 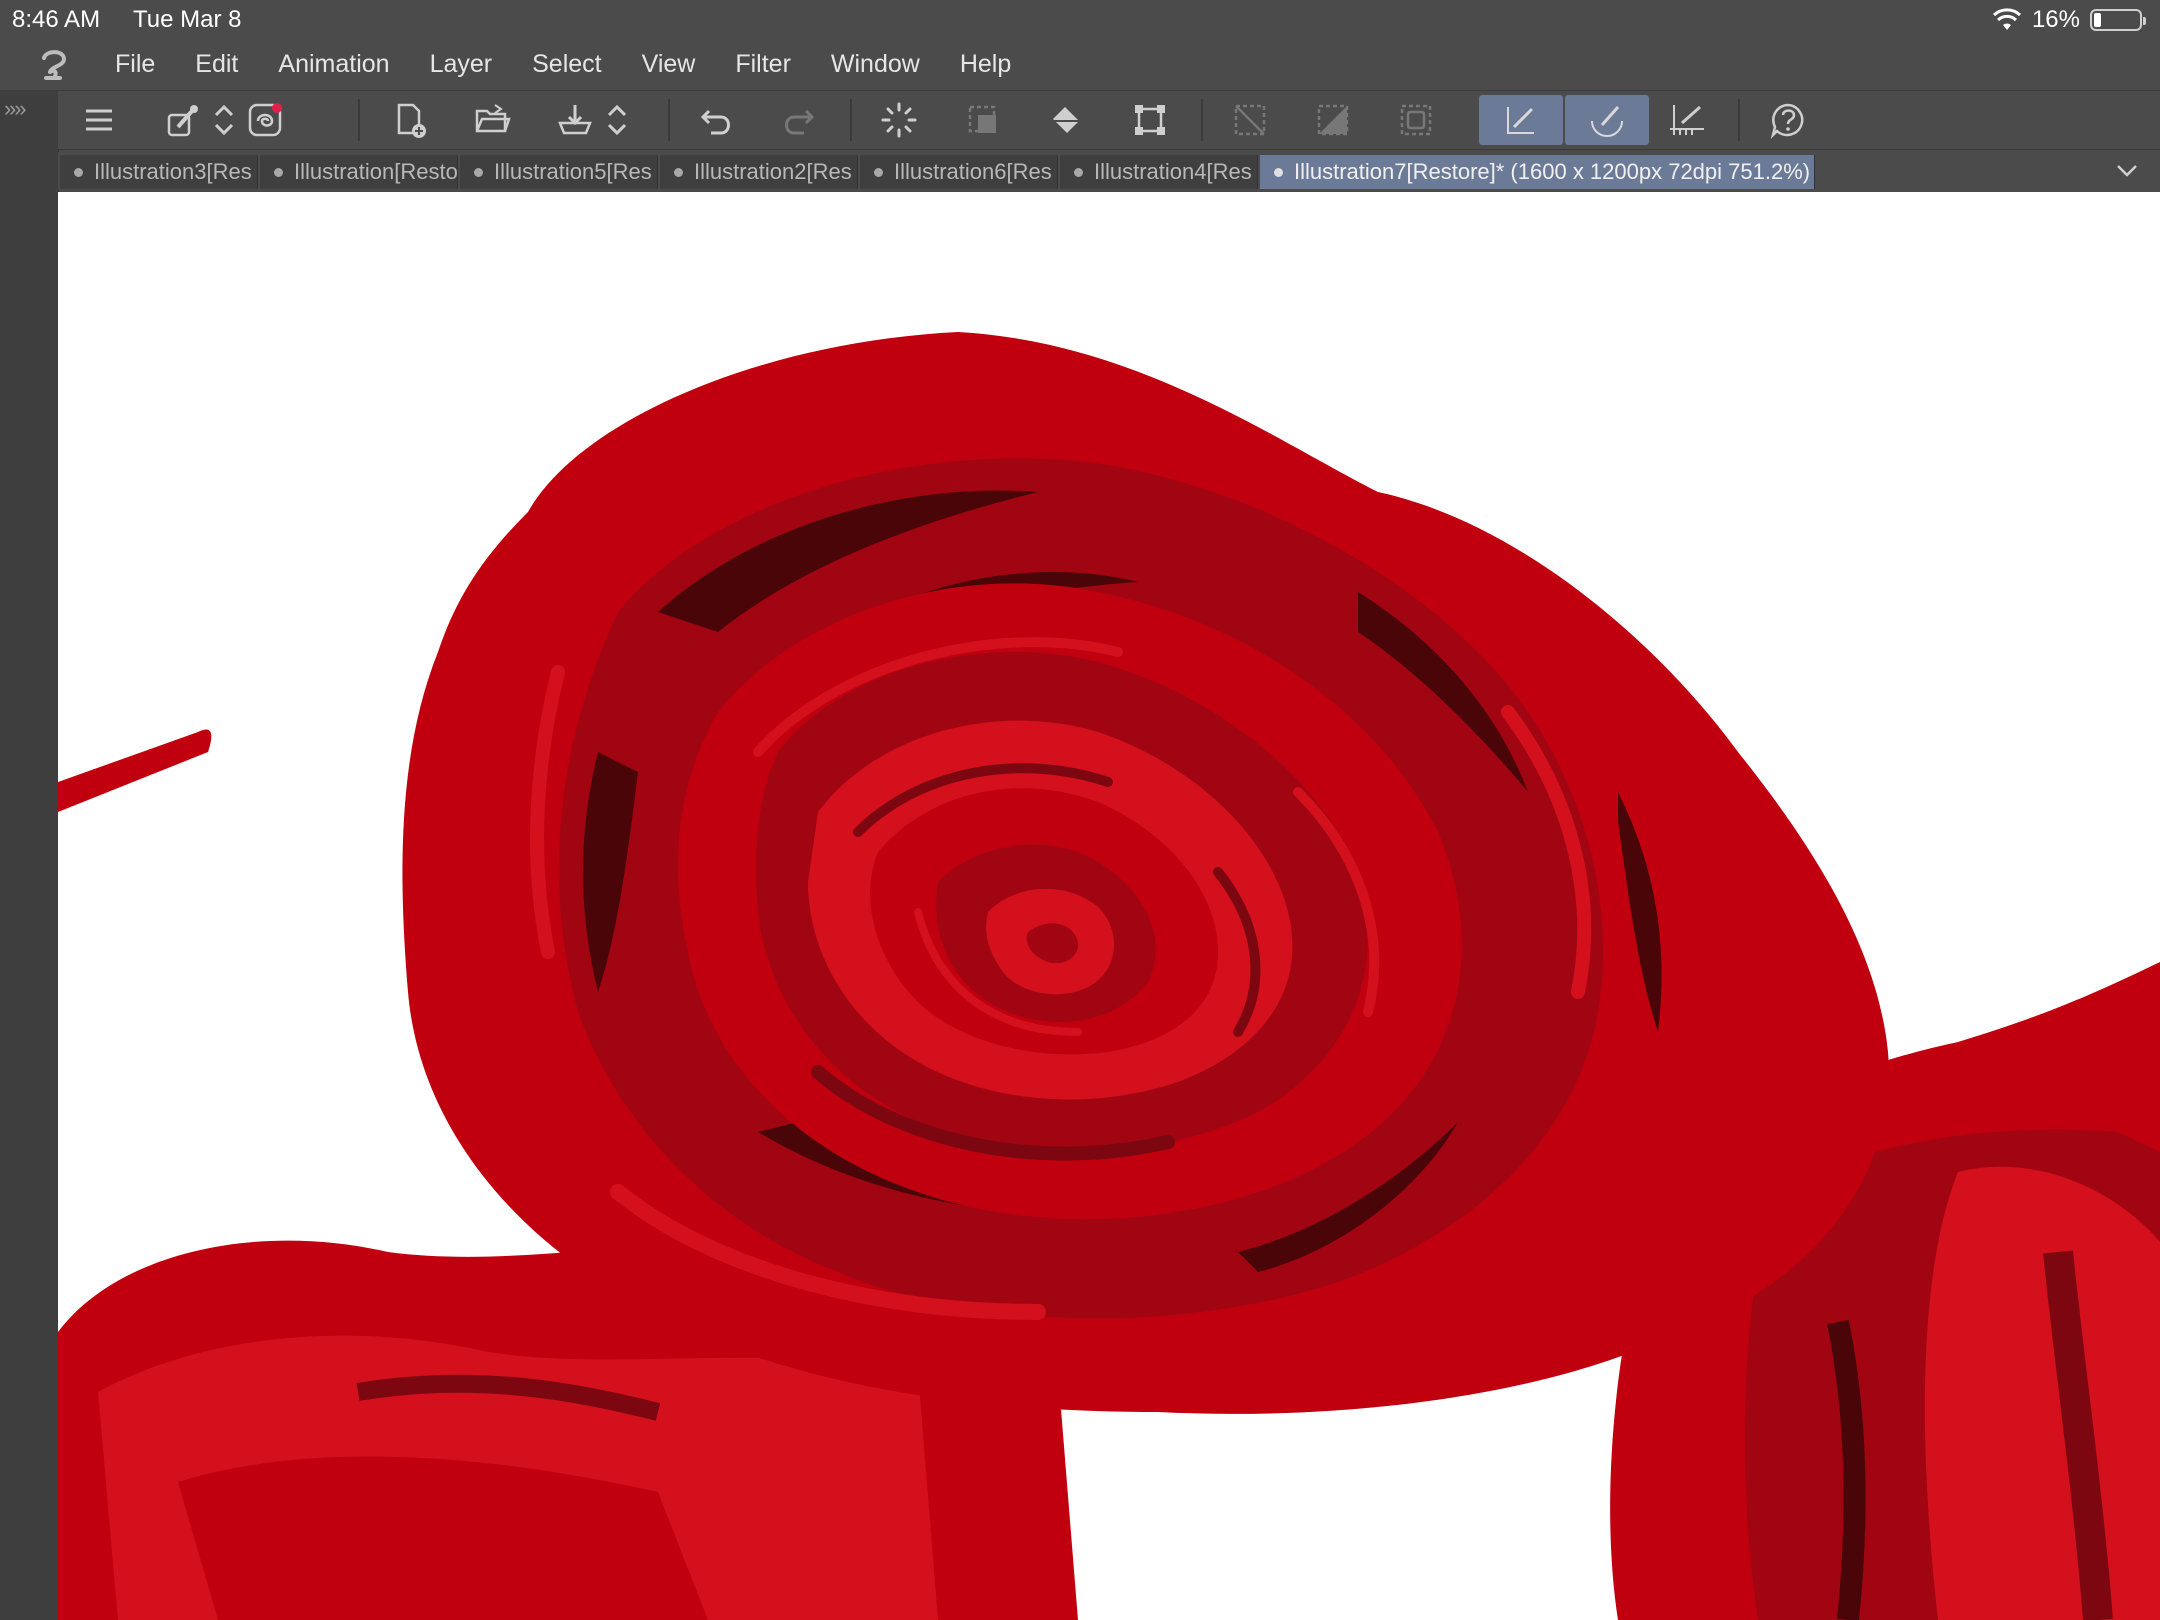 What do you see at coordinates (973, 171) in the screenshot?
I see `tab-label: Illustration6[Res` at bounding box center [973, 171].